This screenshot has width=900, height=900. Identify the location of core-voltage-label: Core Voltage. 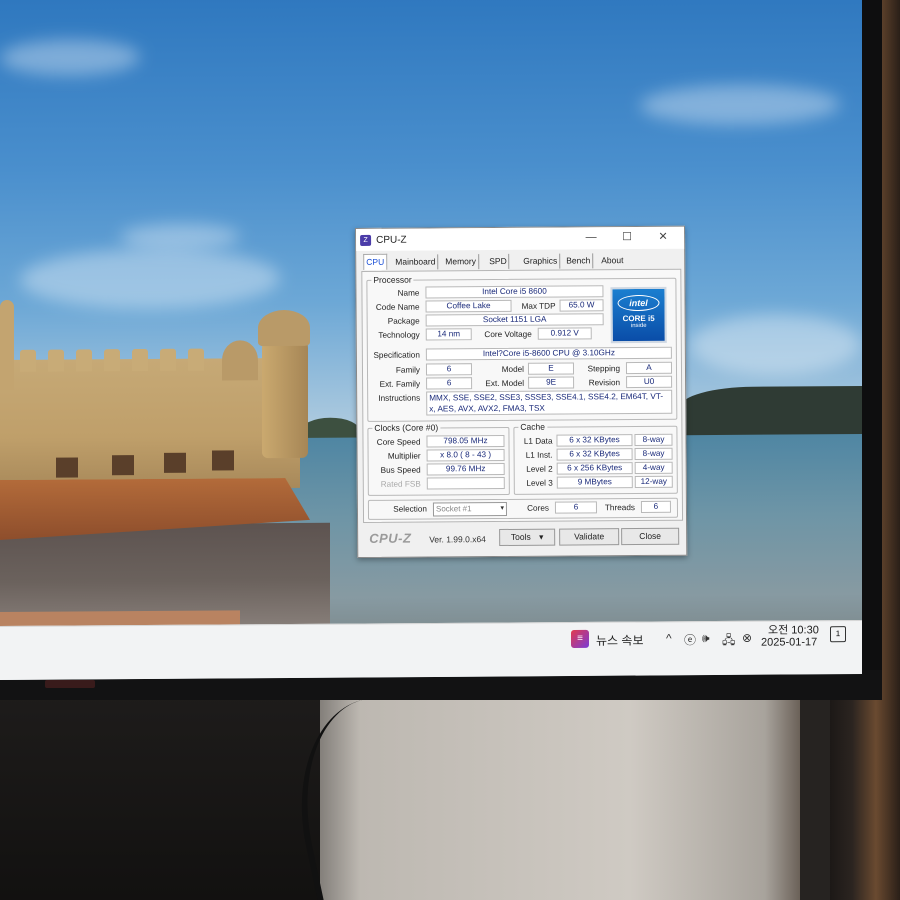
(508, 334).